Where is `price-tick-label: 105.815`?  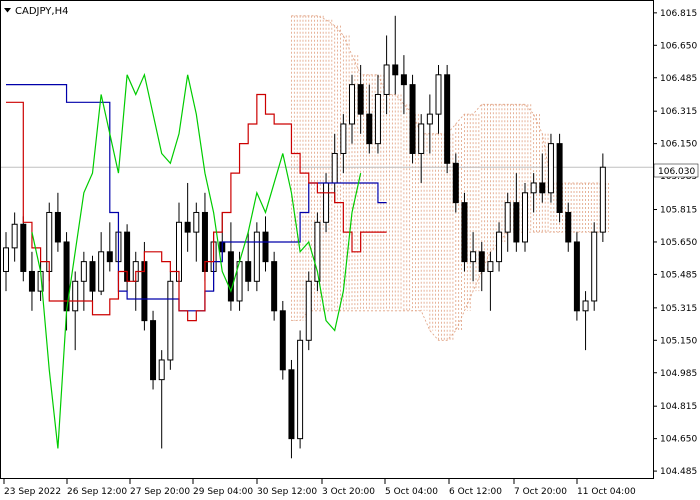
price-tick-label: 105.815 is located at coordinates (678, 211).